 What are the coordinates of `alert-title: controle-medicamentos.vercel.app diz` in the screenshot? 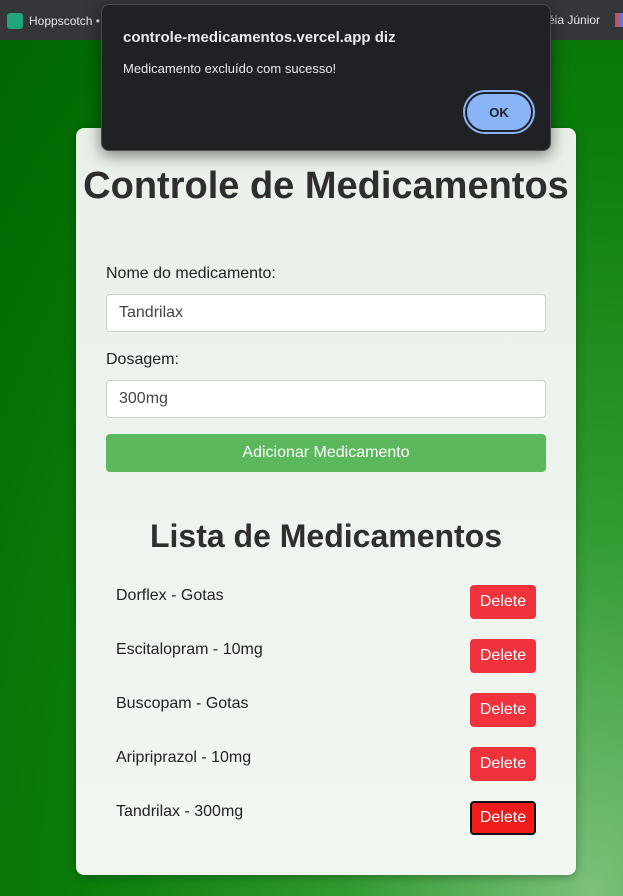 It's located at (259, 37).